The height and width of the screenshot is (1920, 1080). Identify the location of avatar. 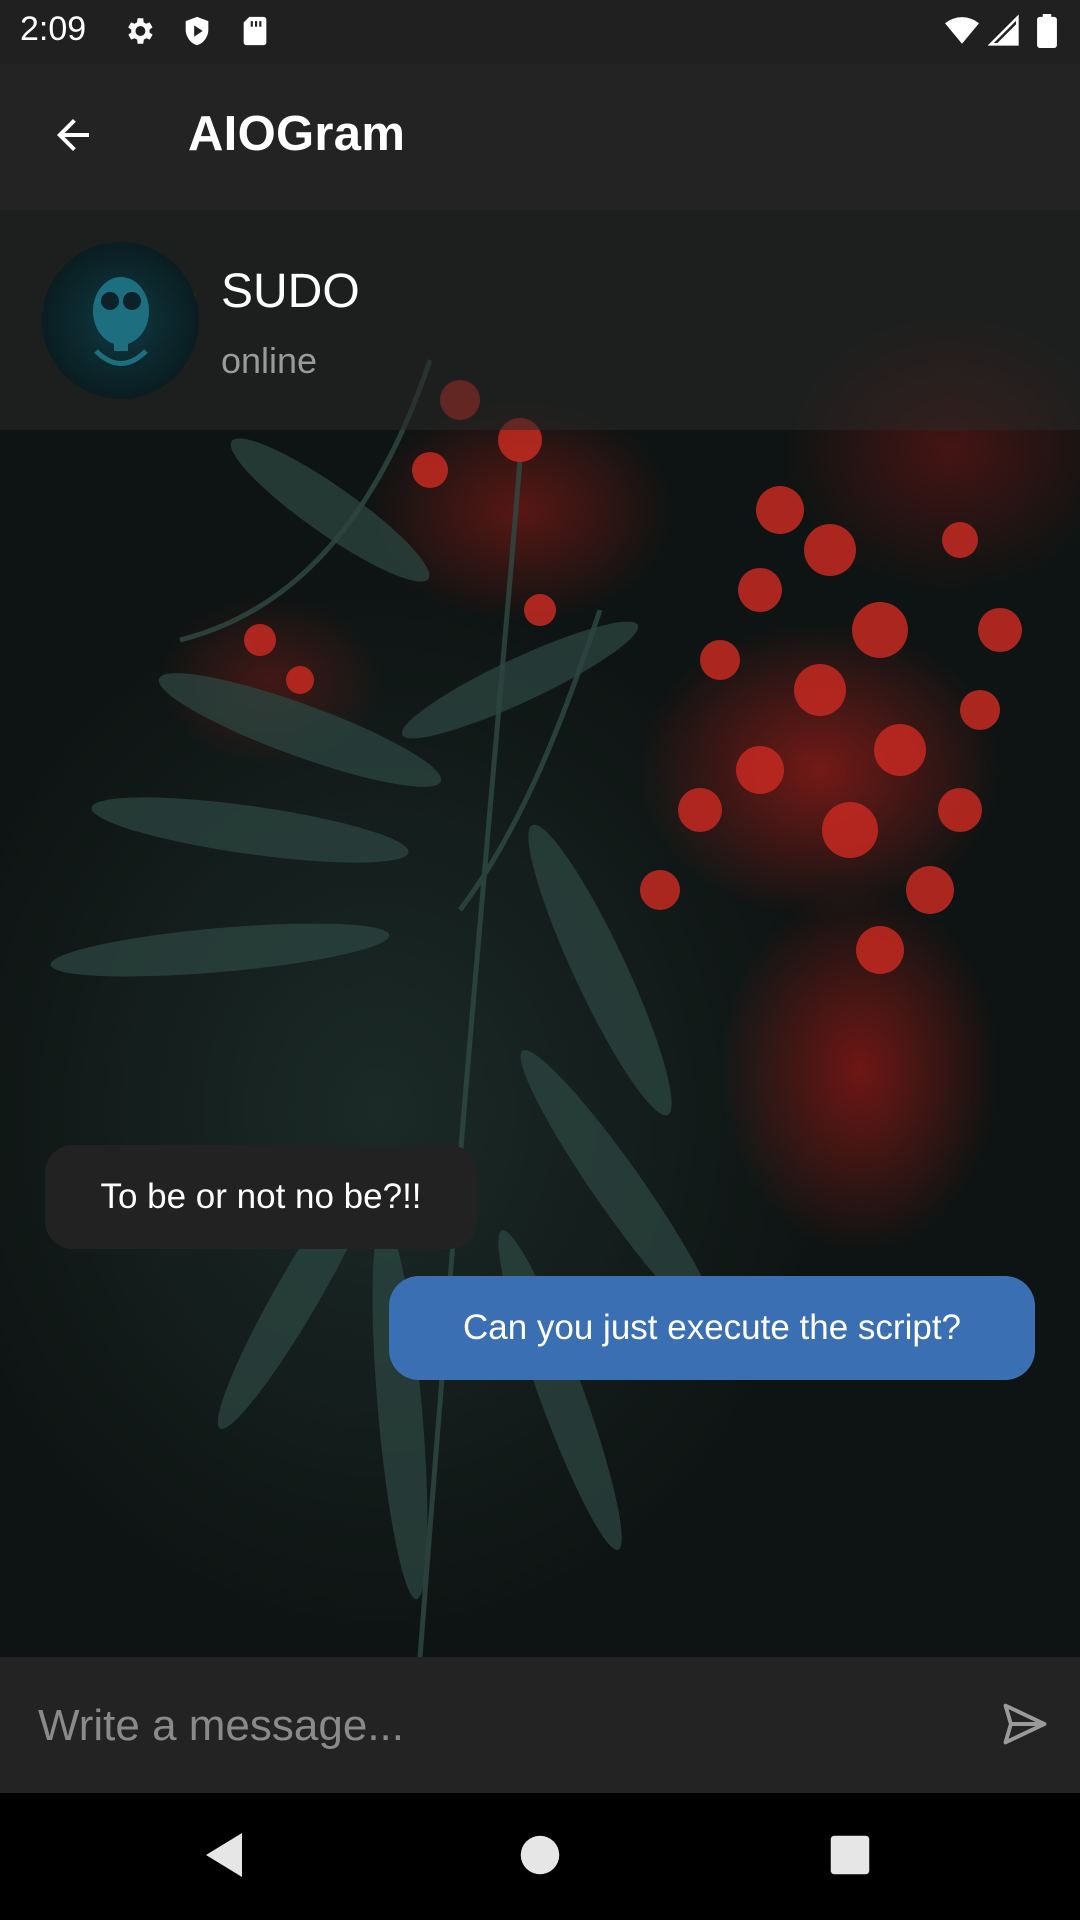
(120, 320).